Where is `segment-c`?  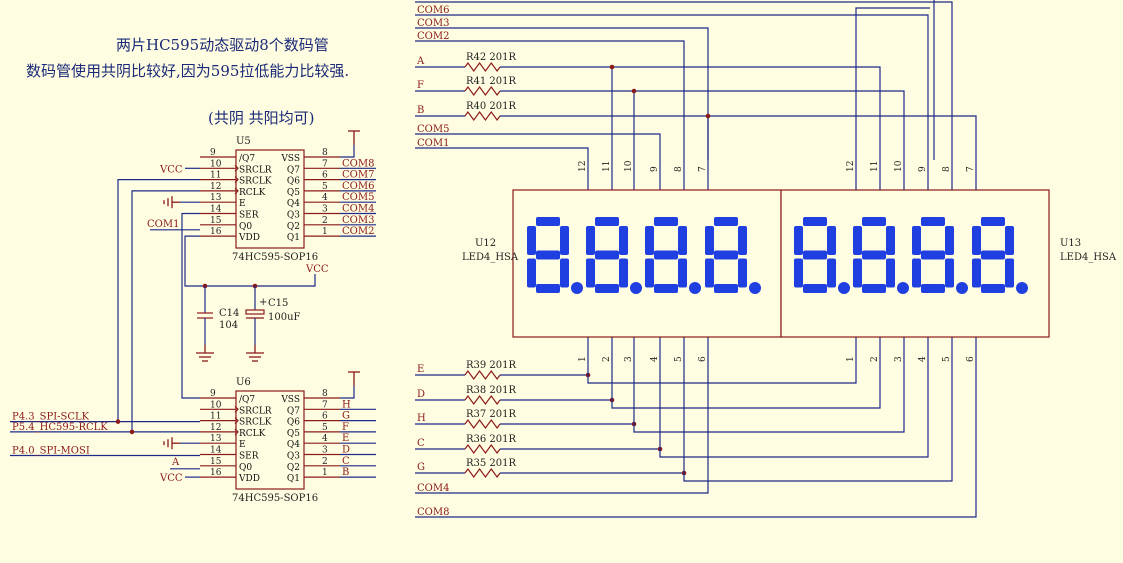 segment-c is located at coordinates (623, 273).